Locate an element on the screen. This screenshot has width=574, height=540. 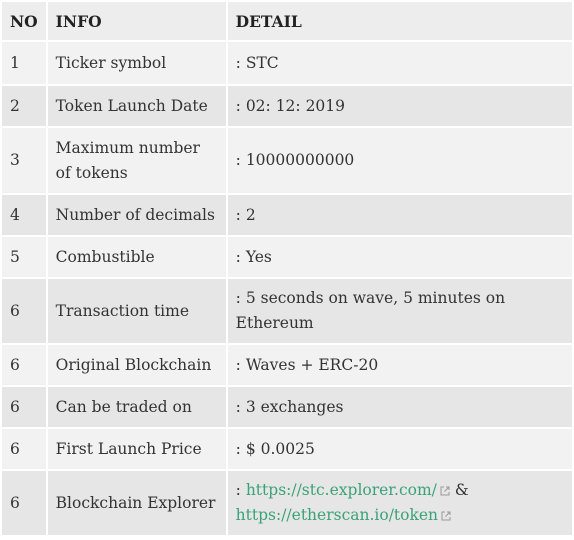
row-info: Can be traded on is located at coordinates (136, 407).